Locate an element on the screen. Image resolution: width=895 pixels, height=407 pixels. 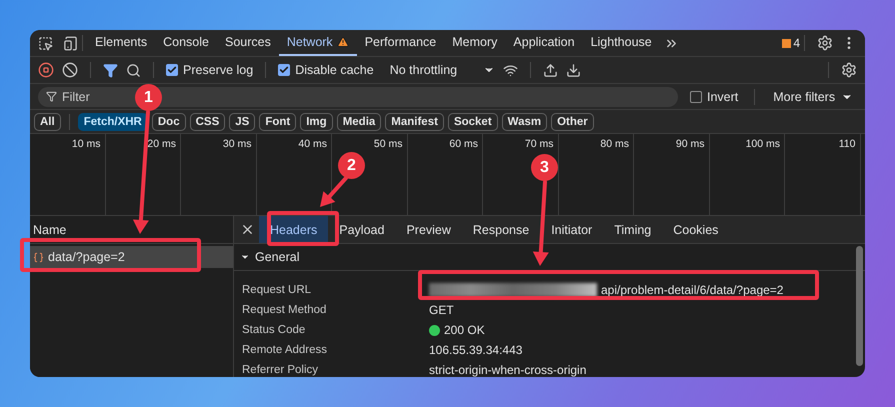
header-name: Remote Address is located at coordinates (285, 350).